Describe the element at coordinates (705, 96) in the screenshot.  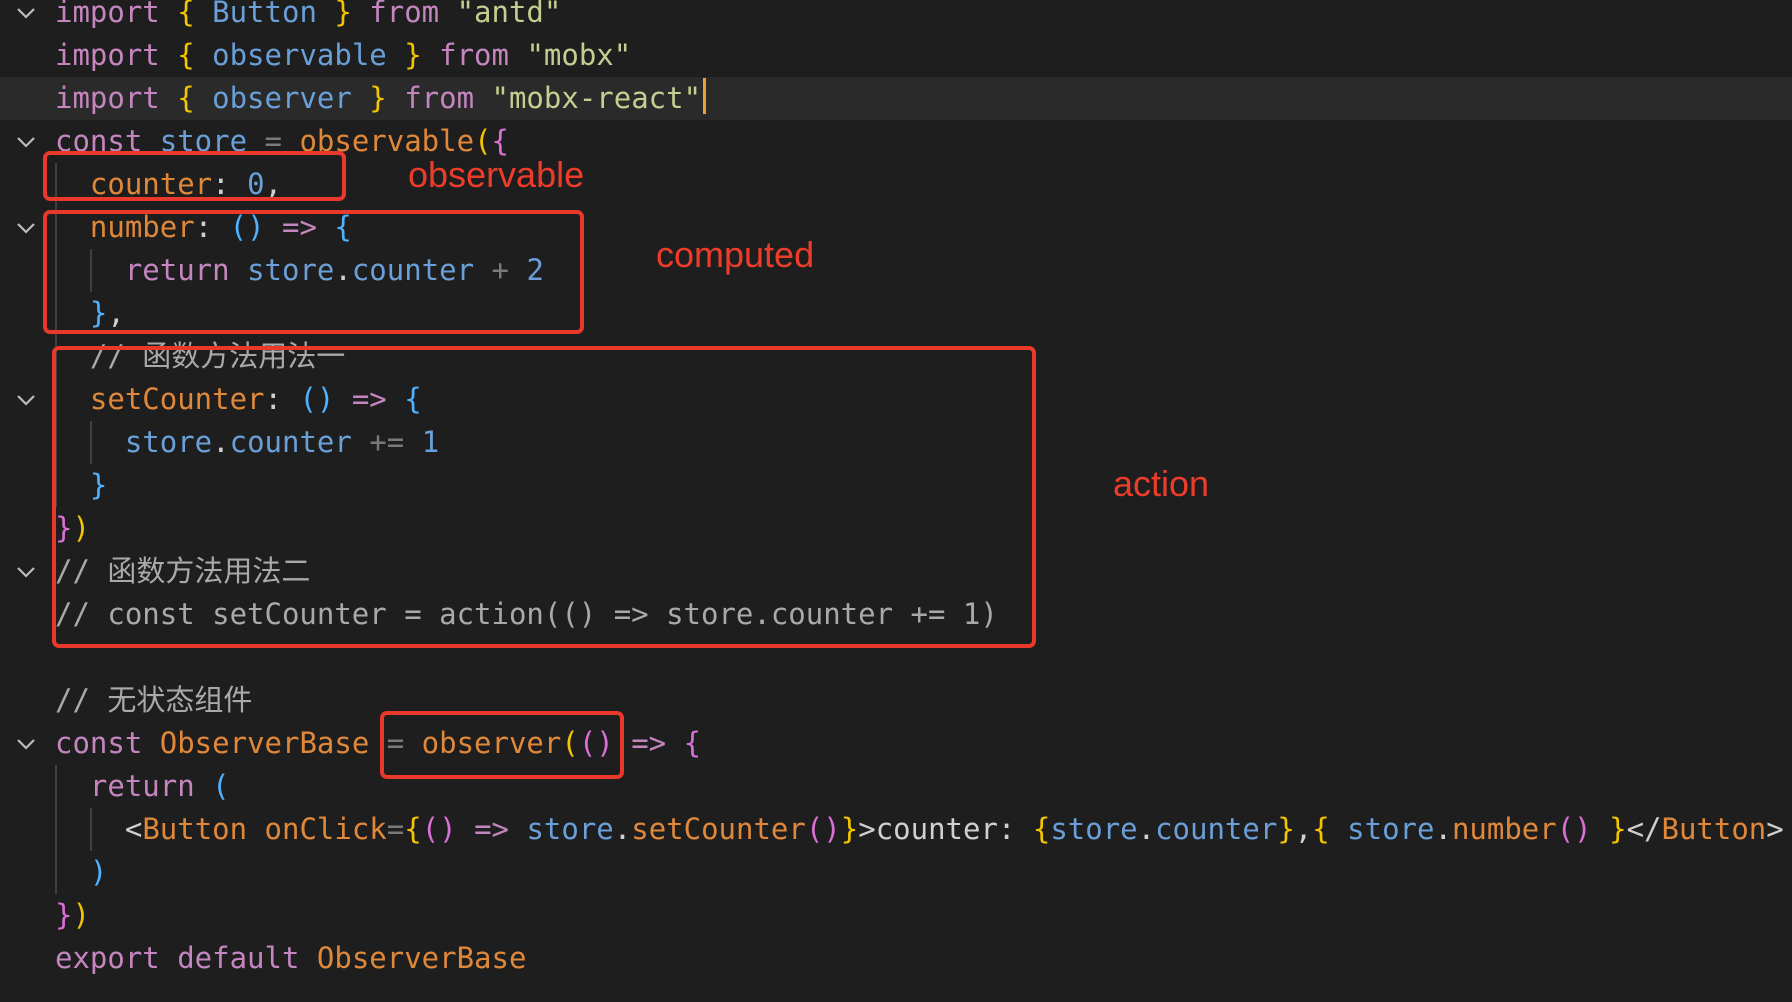
I see `text-cursor` at that location.